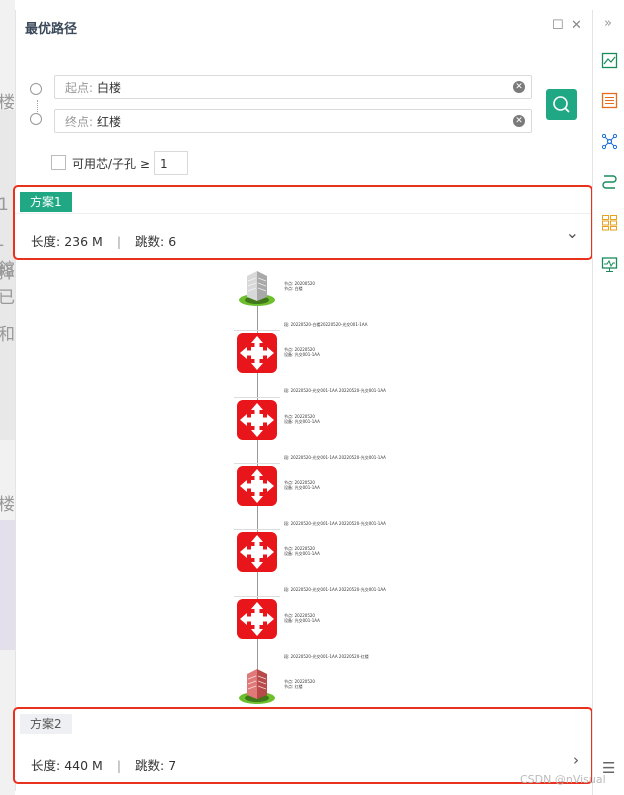  What do you see at coordinates (609, 60) in the screenshot?
I see `image-panel-icon` at bounding box center [609, 60].